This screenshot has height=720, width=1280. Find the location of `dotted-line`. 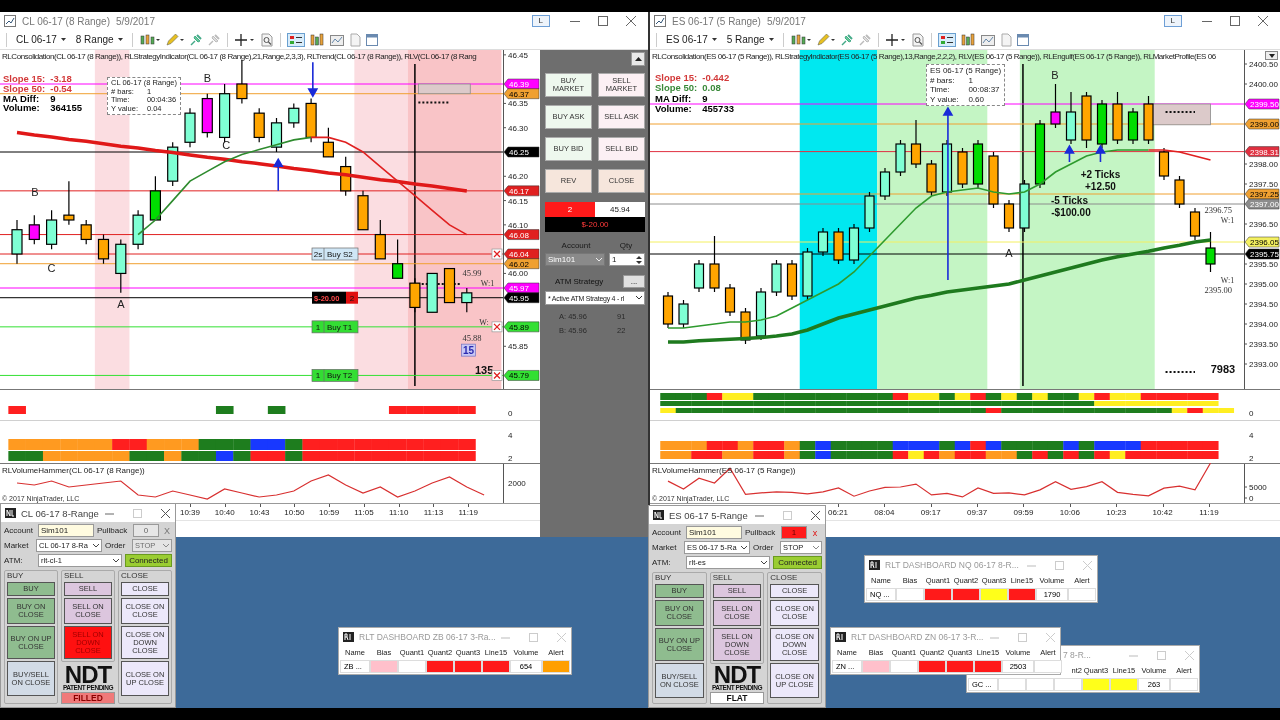

dotted-line is located at coordinates (1180, 372).